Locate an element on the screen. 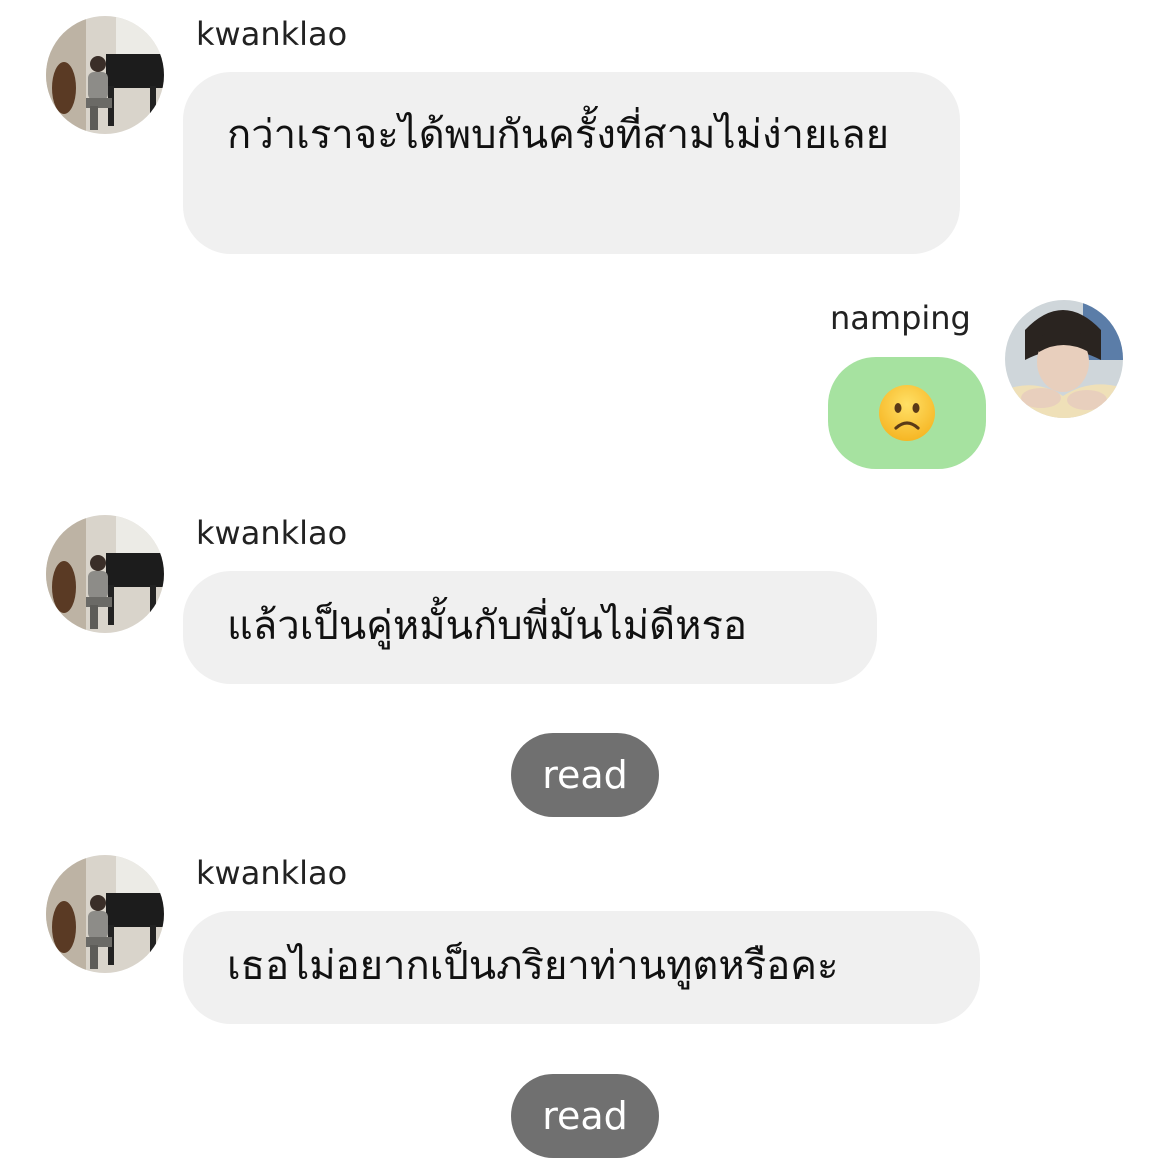  message-text: กว่าเราจะได้พบกันครั้งที่สามไม่ง่ายเลย is located at coordinates (558, 135).